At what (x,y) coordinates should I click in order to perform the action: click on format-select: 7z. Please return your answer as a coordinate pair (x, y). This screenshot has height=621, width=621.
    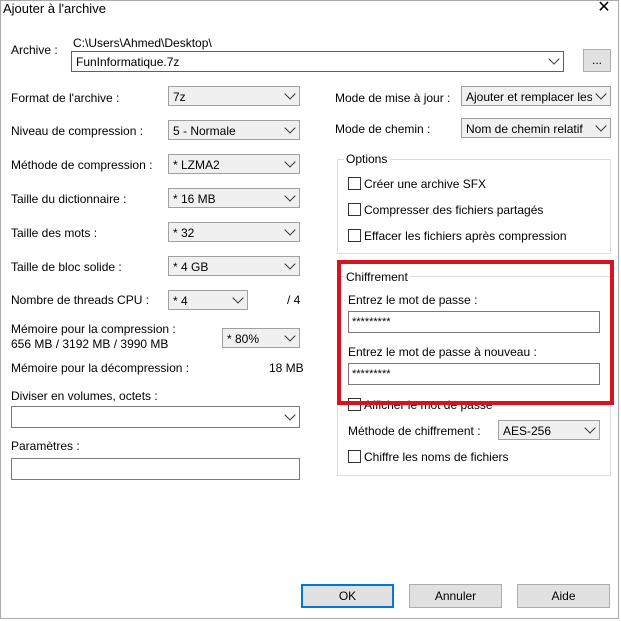
    Looking at the image, I should click on (234, 96).